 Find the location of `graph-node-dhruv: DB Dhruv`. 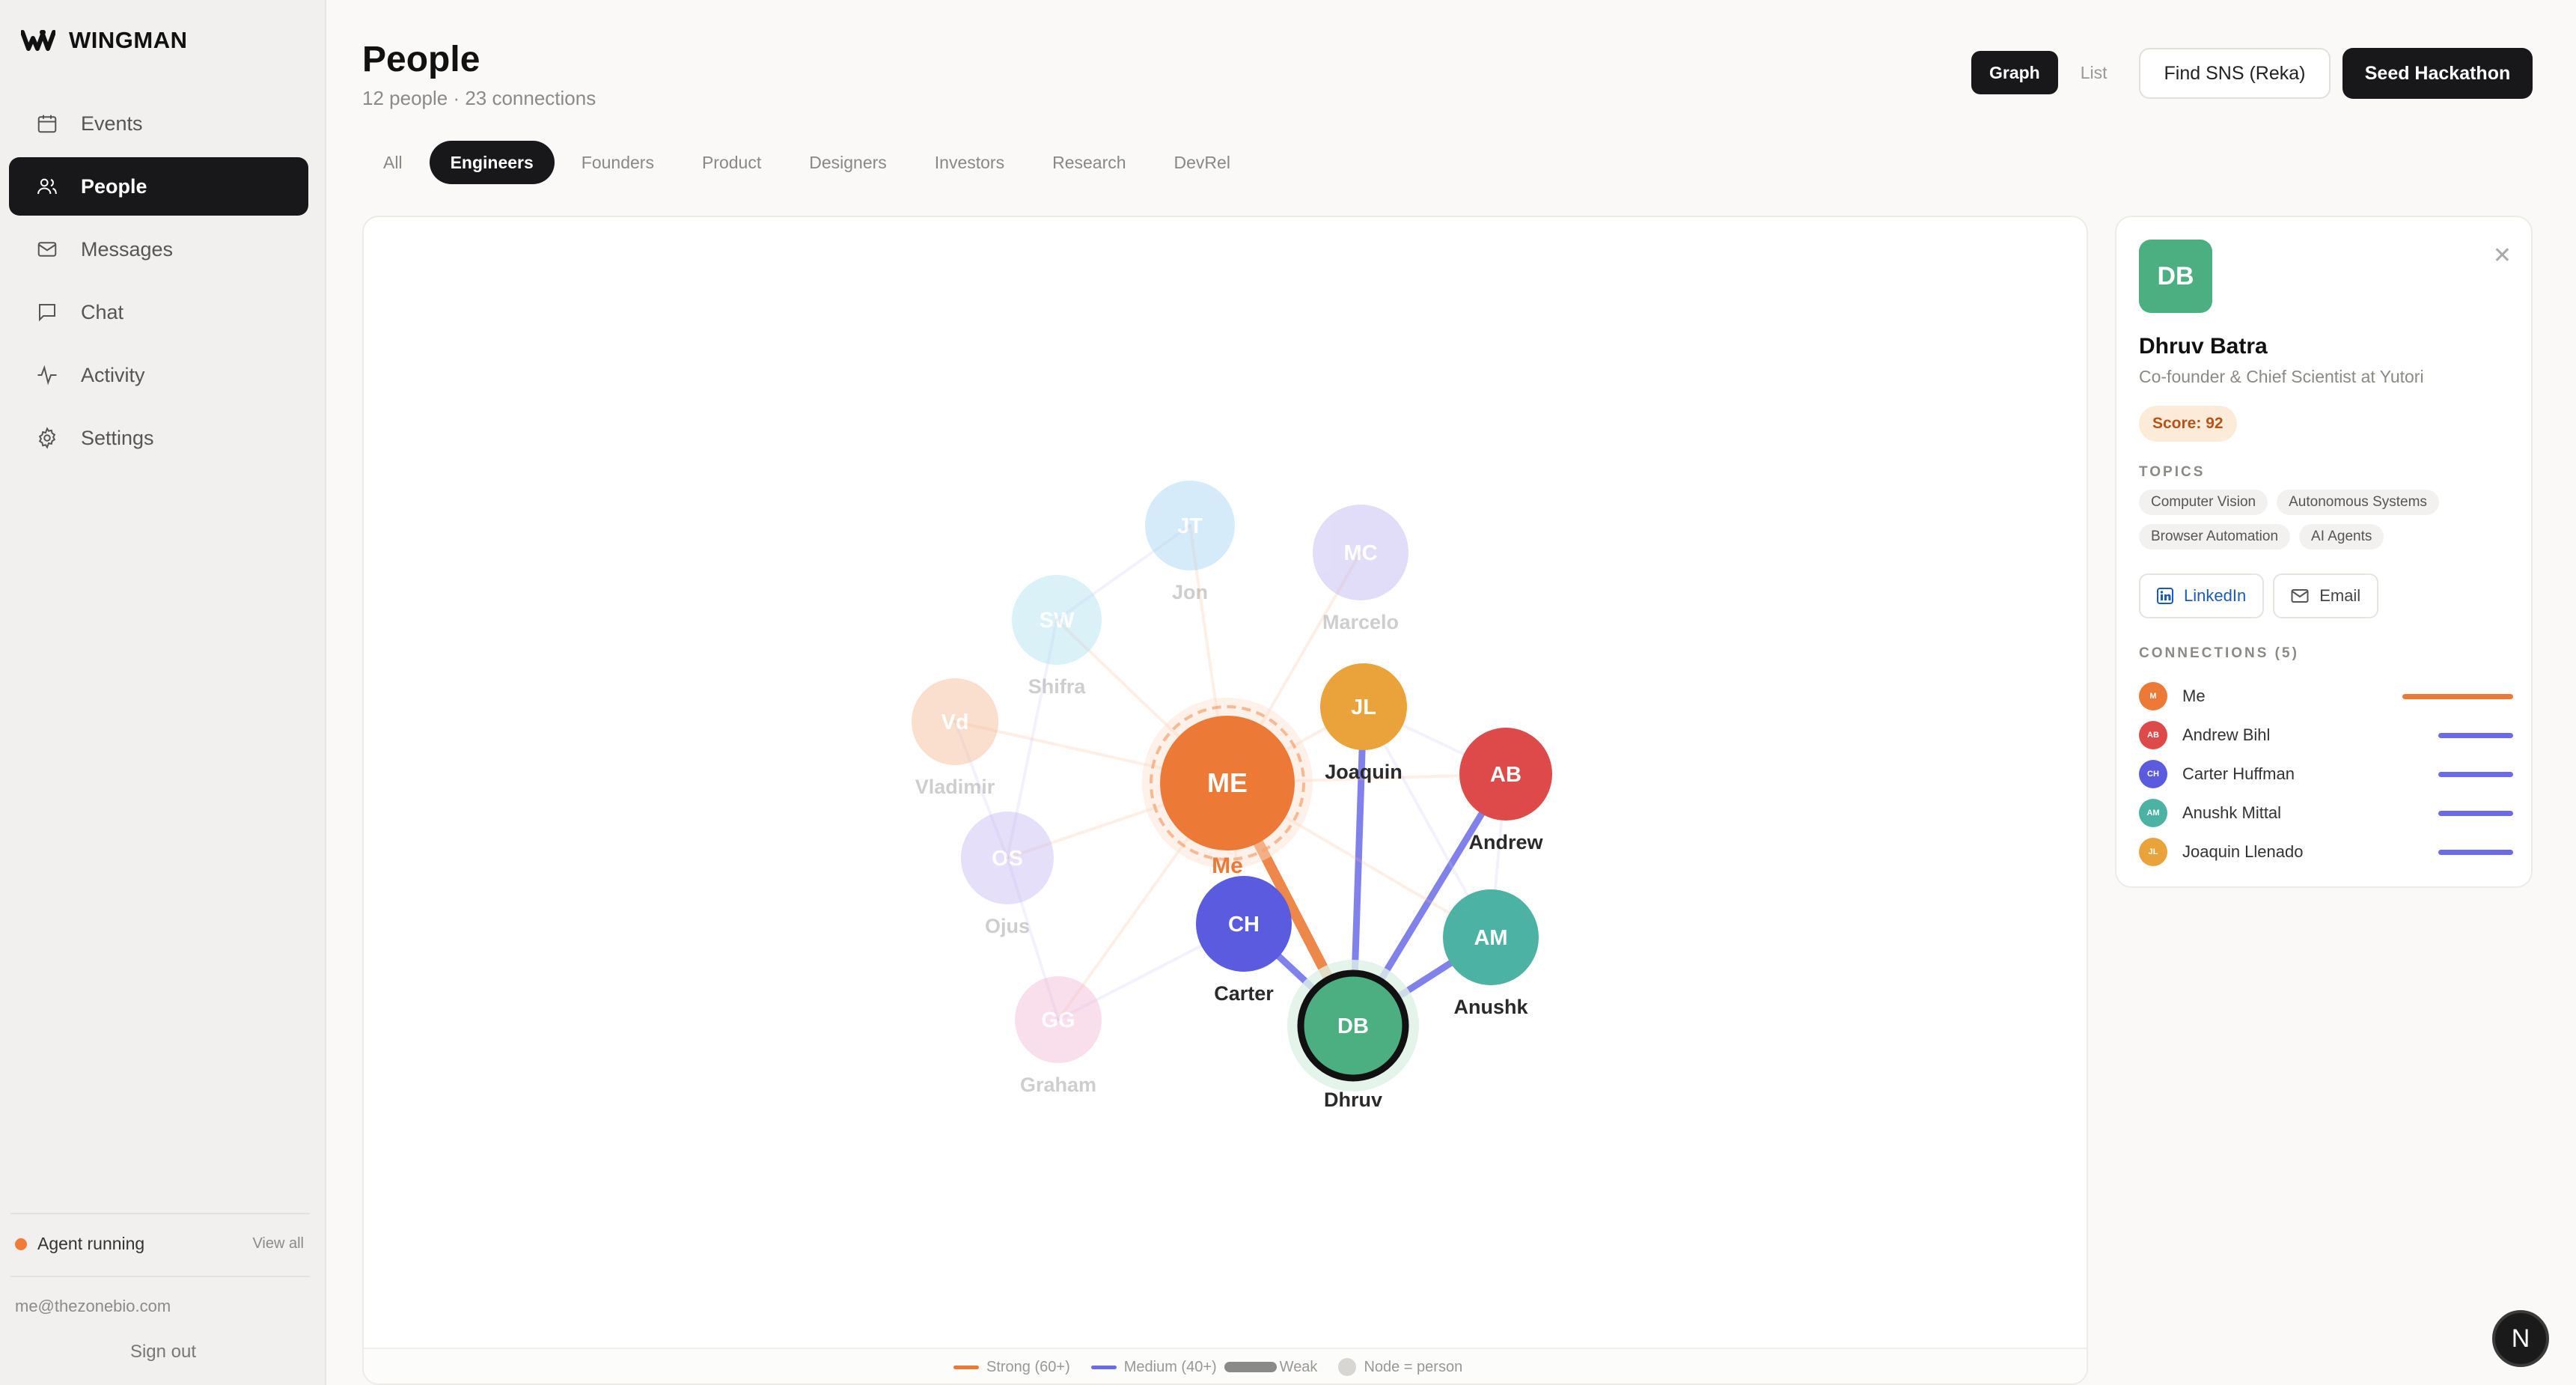

graph-node-dhruv: DB Dhruv is located at coordinates (1353, 1035).